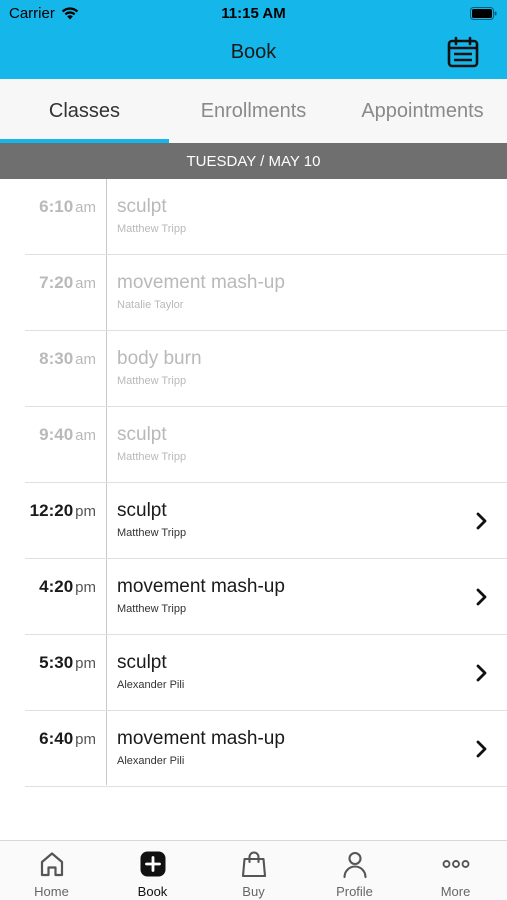 Image resolution: width=507 pixels, height=900 pixels. I want to click on class-row: 9:40 am sculpt Matthew Tripp, so click(253, 445).